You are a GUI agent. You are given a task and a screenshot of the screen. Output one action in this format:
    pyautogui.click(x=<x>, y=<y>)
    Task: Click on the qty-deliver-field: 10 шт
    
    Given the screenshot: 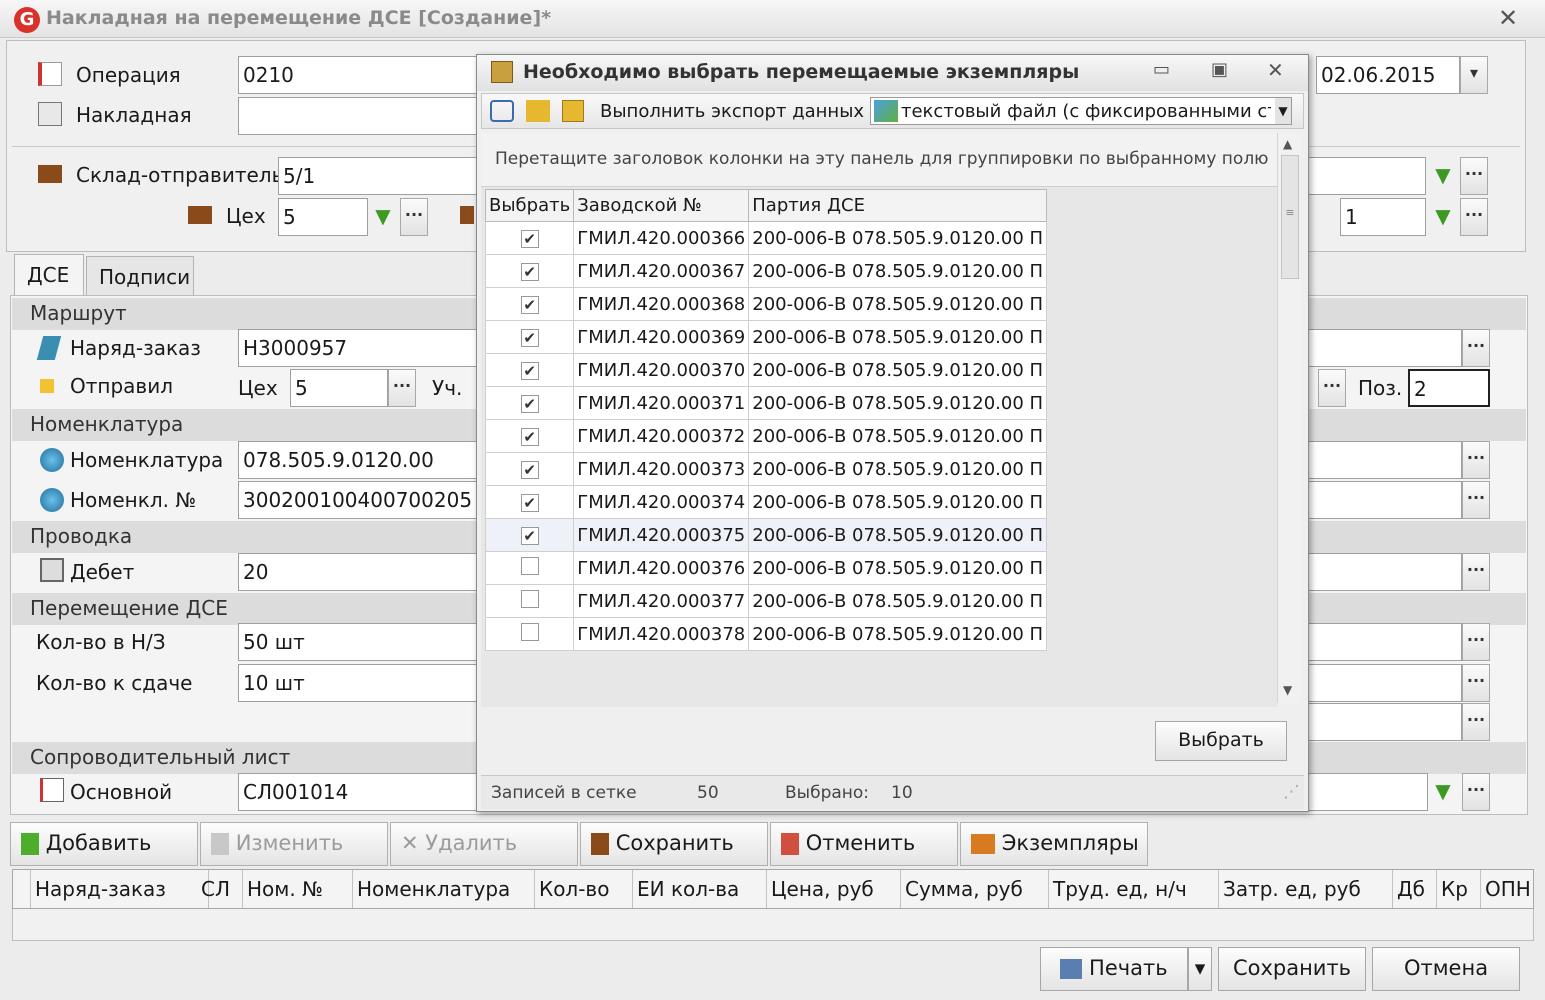 What is the action you would take?
    pyautogui.click(x=358, y=683)
    